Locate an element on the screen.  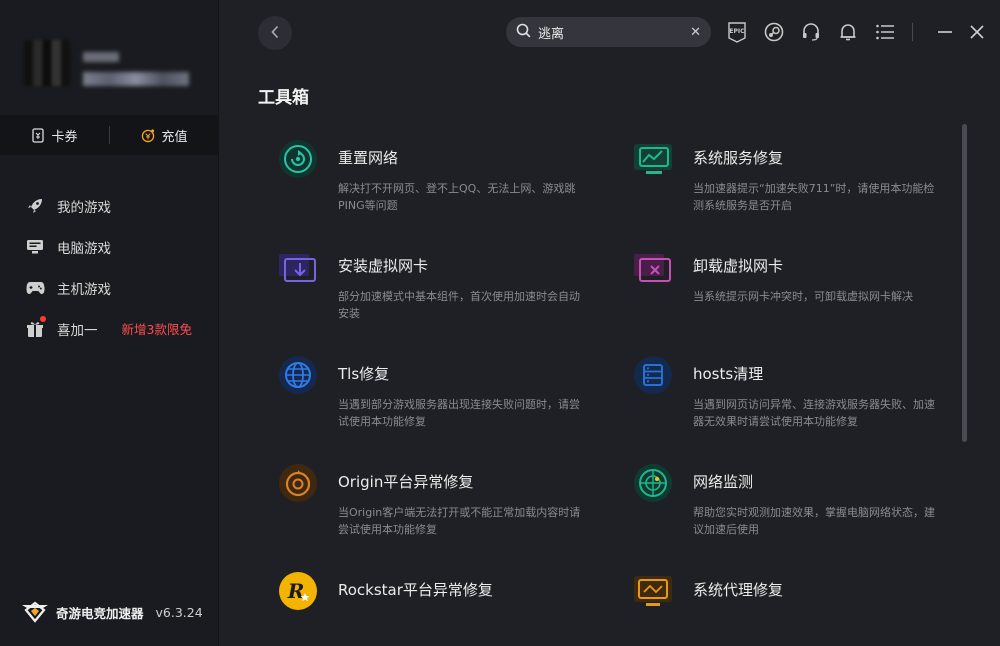
brand-name: 奇游电竞加速器 is located at coordinates (100, 613).